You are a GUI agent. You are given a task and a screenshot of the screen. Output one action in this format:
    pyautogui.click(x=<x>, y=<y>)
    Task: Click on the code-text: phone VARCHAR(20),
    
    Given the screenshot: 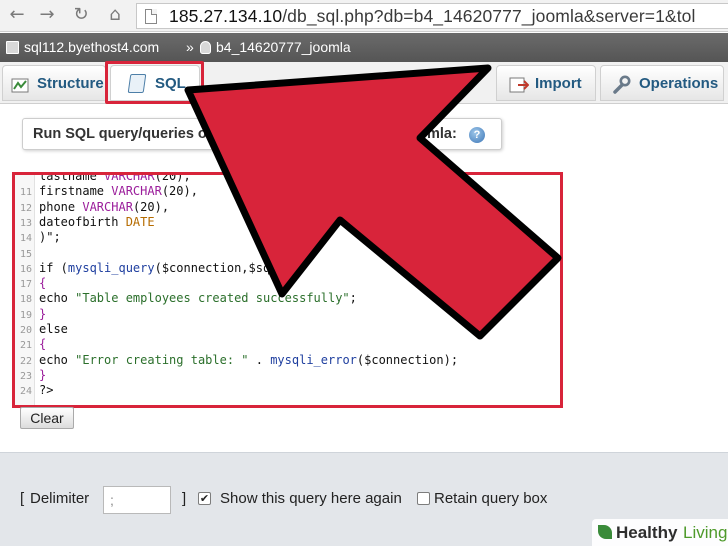 What is the action you would take?
    pyautogui.click(x=104, y=206)
    